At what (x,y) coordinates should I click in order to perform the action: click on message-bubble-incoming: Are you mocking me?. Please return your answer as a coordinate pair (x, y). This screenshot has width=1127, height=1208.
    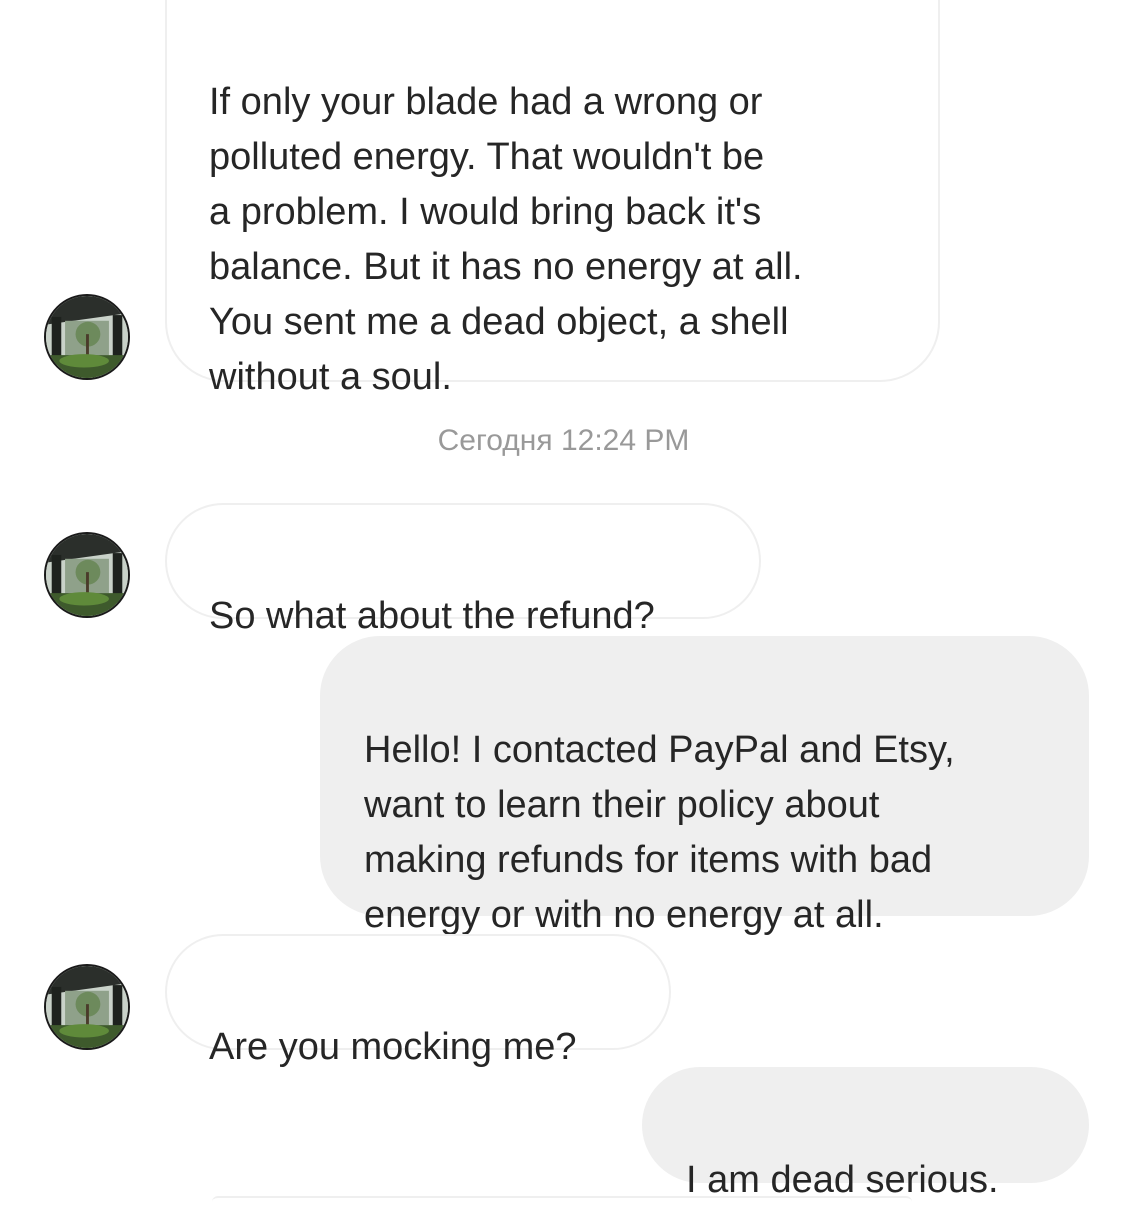
    Looking at the image, I should click on (418, 1001).